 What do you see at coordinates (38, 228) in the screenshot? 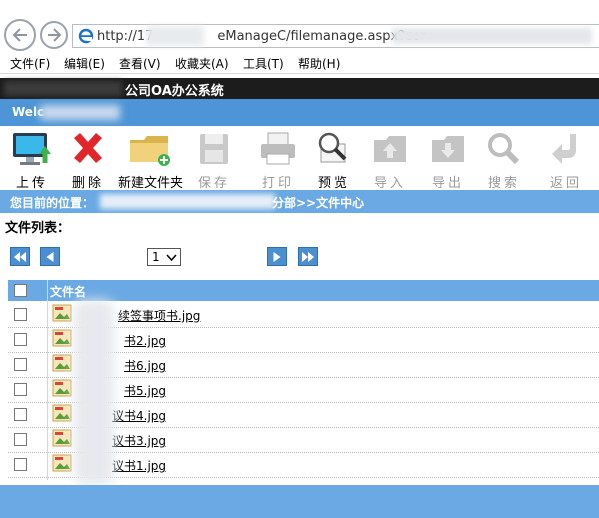
I see `file-list-title: 文件列表：` at bounding box center [38, 228].